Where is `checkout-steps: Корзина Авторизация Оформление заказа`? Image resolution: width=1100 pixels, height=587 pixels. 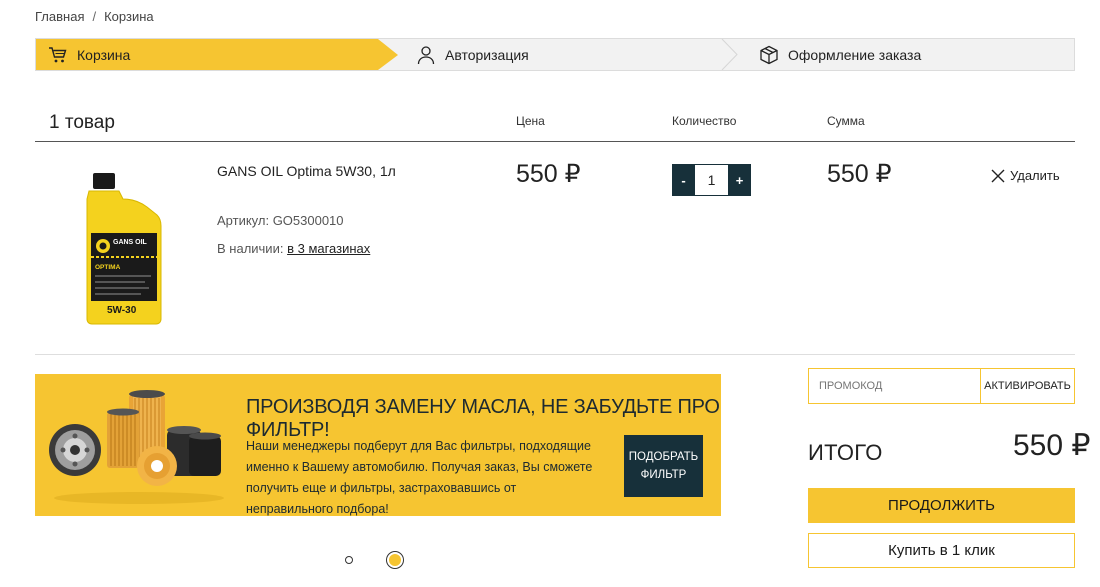 checkout-steps: Корзина Авторизация Оформление заказа is located at coordinates (555, 54).